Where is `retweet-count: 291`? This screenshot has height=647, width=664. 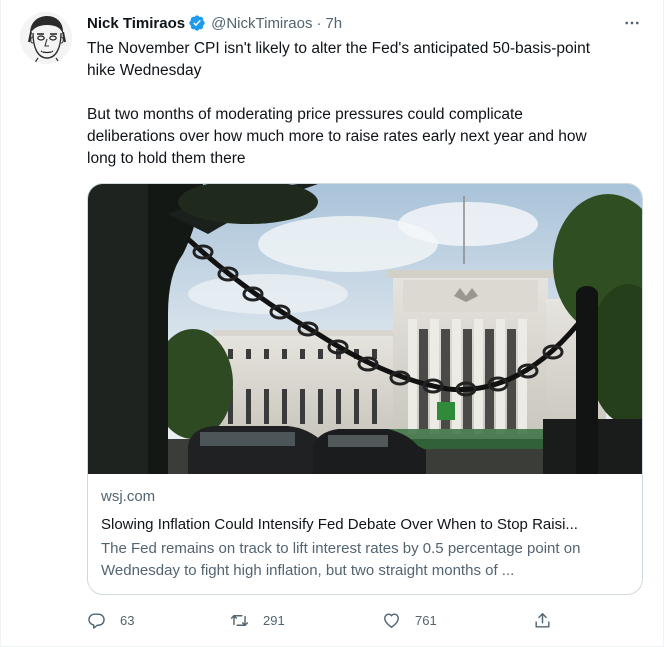
retweet-count: 291 is located at coordinates (274, 620).